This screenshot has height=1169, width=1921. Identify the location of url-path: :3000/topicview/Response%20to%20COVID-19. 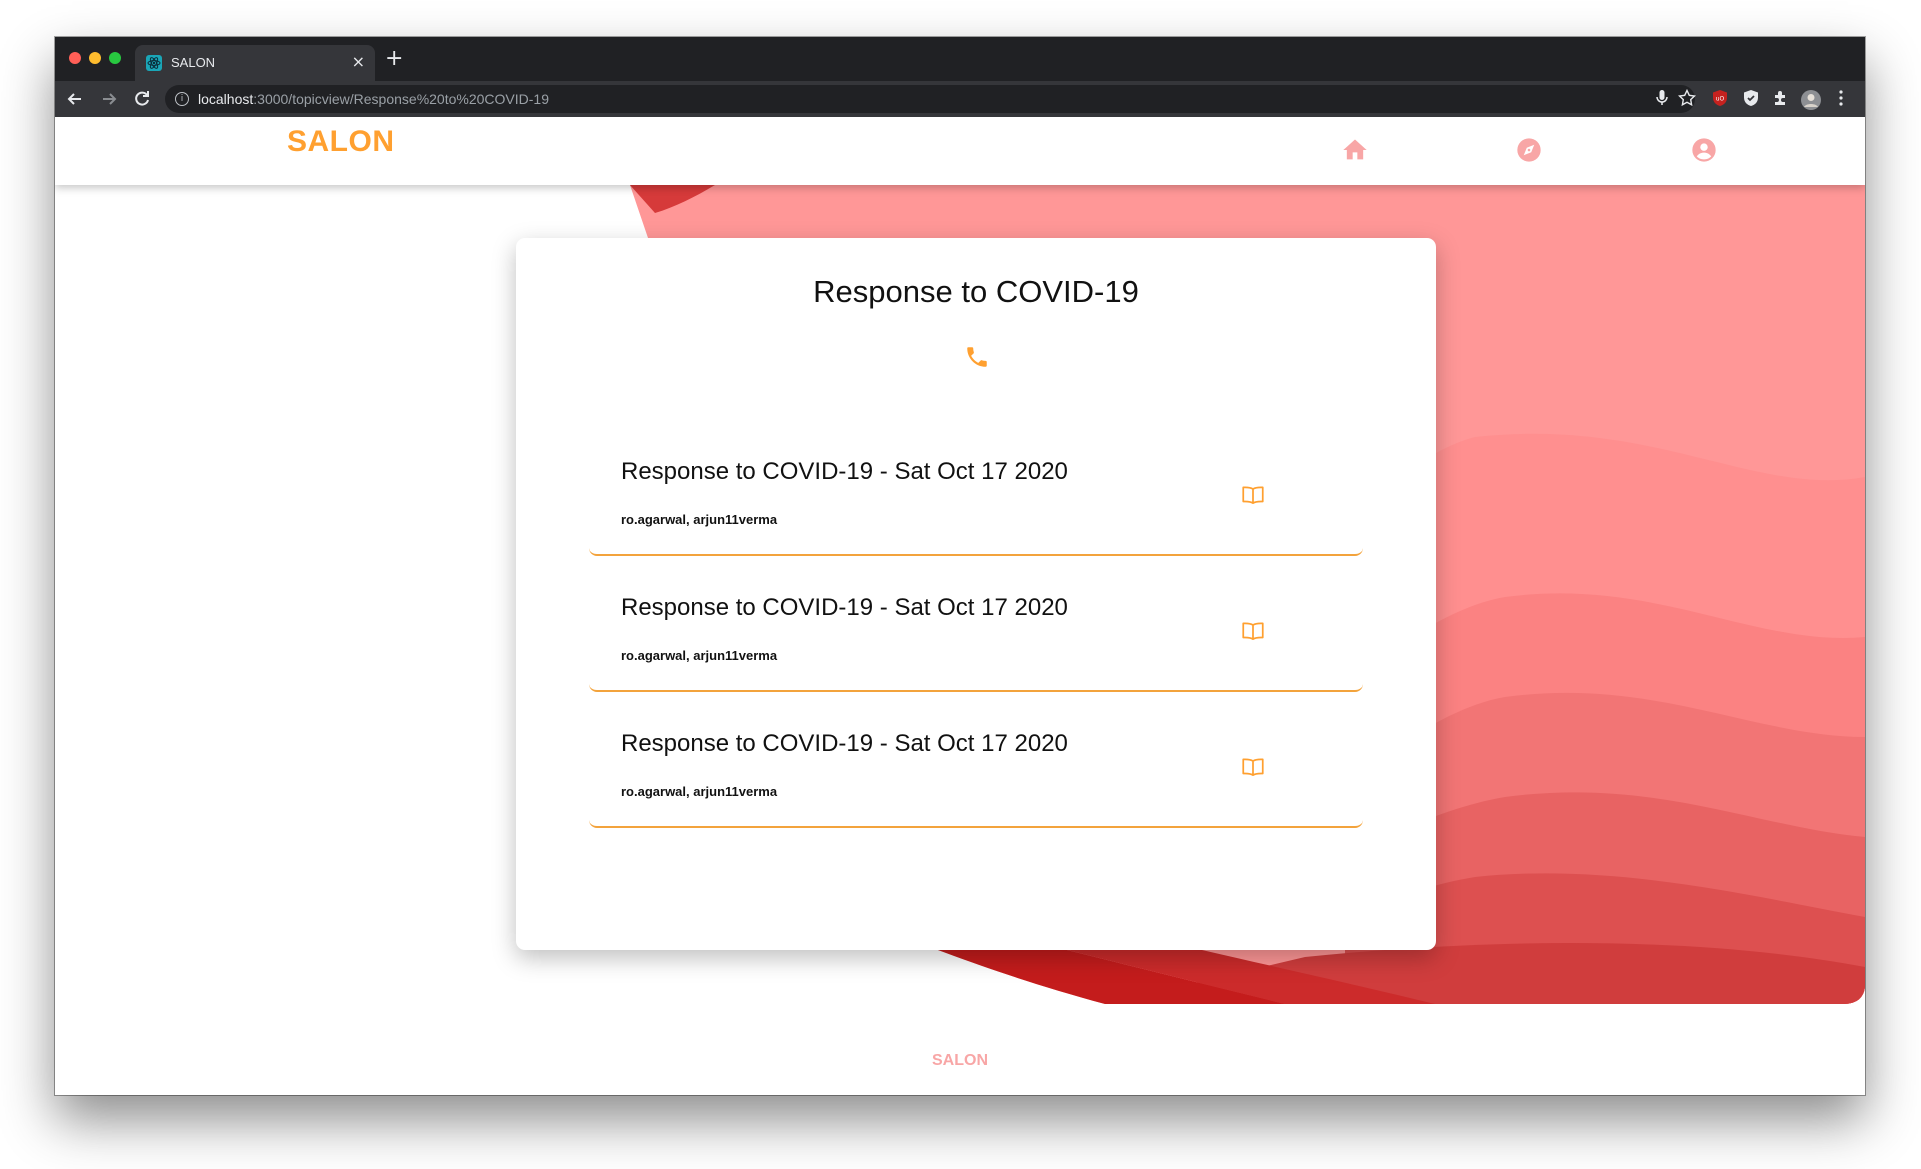
(401, 99).